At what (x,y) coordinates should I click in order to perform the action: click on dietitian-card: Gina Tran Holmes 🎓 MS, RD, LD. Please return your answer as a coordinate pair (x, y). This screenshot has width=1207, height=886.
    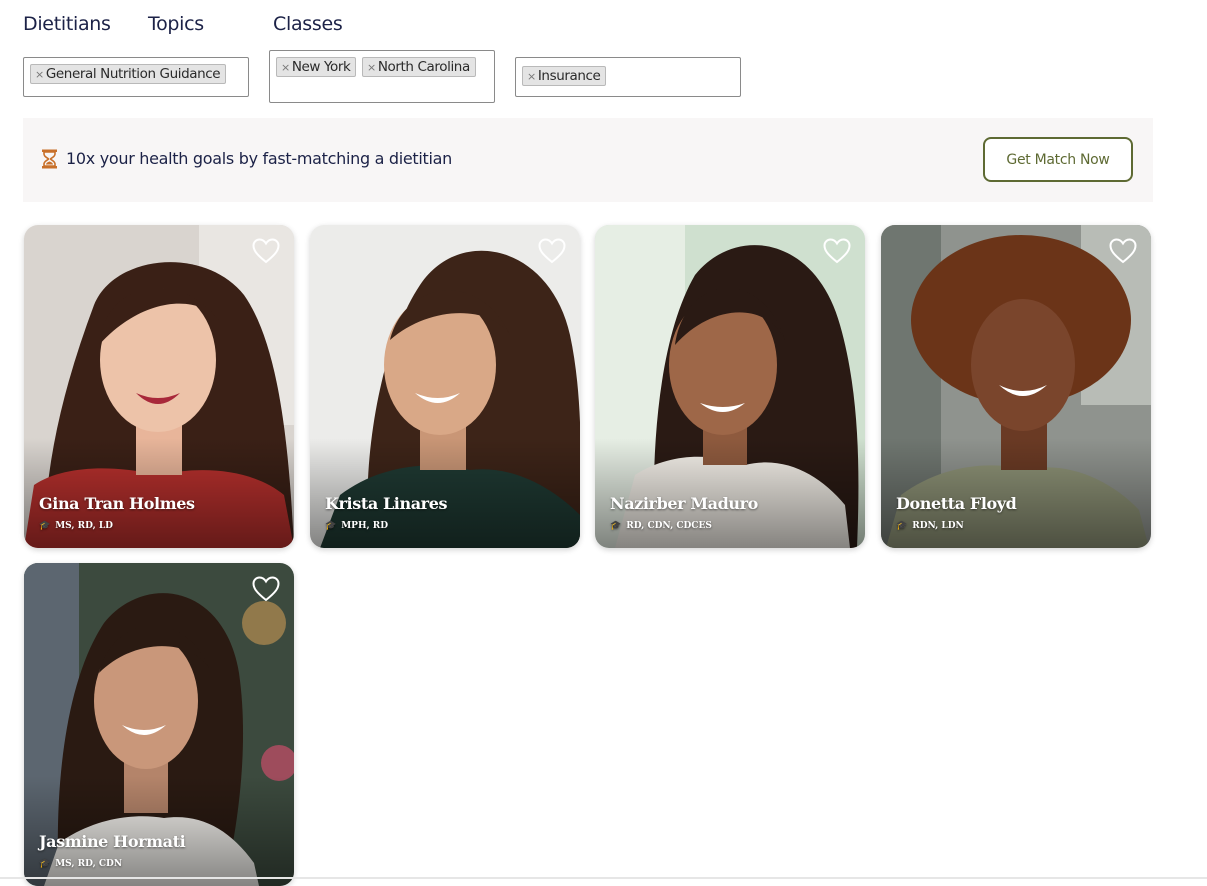
    Looking at the image, I should click on (159, 386).